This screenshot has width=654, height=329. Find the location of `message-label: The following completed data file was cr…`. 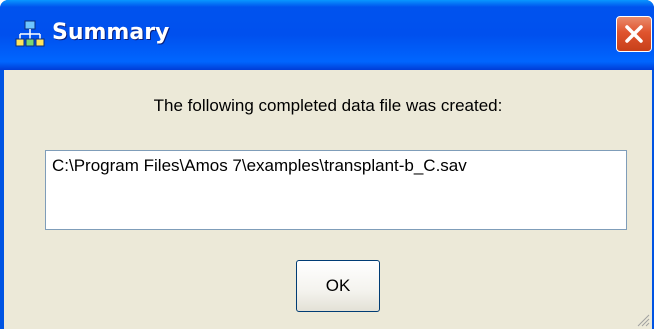

message-label: The following completed data file was cr… is located at coordinates (328, 105).